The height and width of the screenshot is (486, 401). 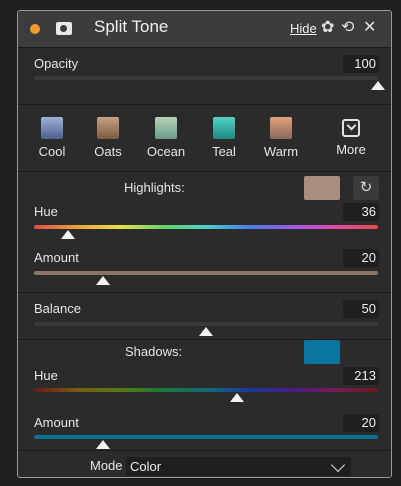 What do you see at coordinates (102, 280) in the screenshot?
I see `highlights-amount-slider-thumb` at bounding box center [102, 280].